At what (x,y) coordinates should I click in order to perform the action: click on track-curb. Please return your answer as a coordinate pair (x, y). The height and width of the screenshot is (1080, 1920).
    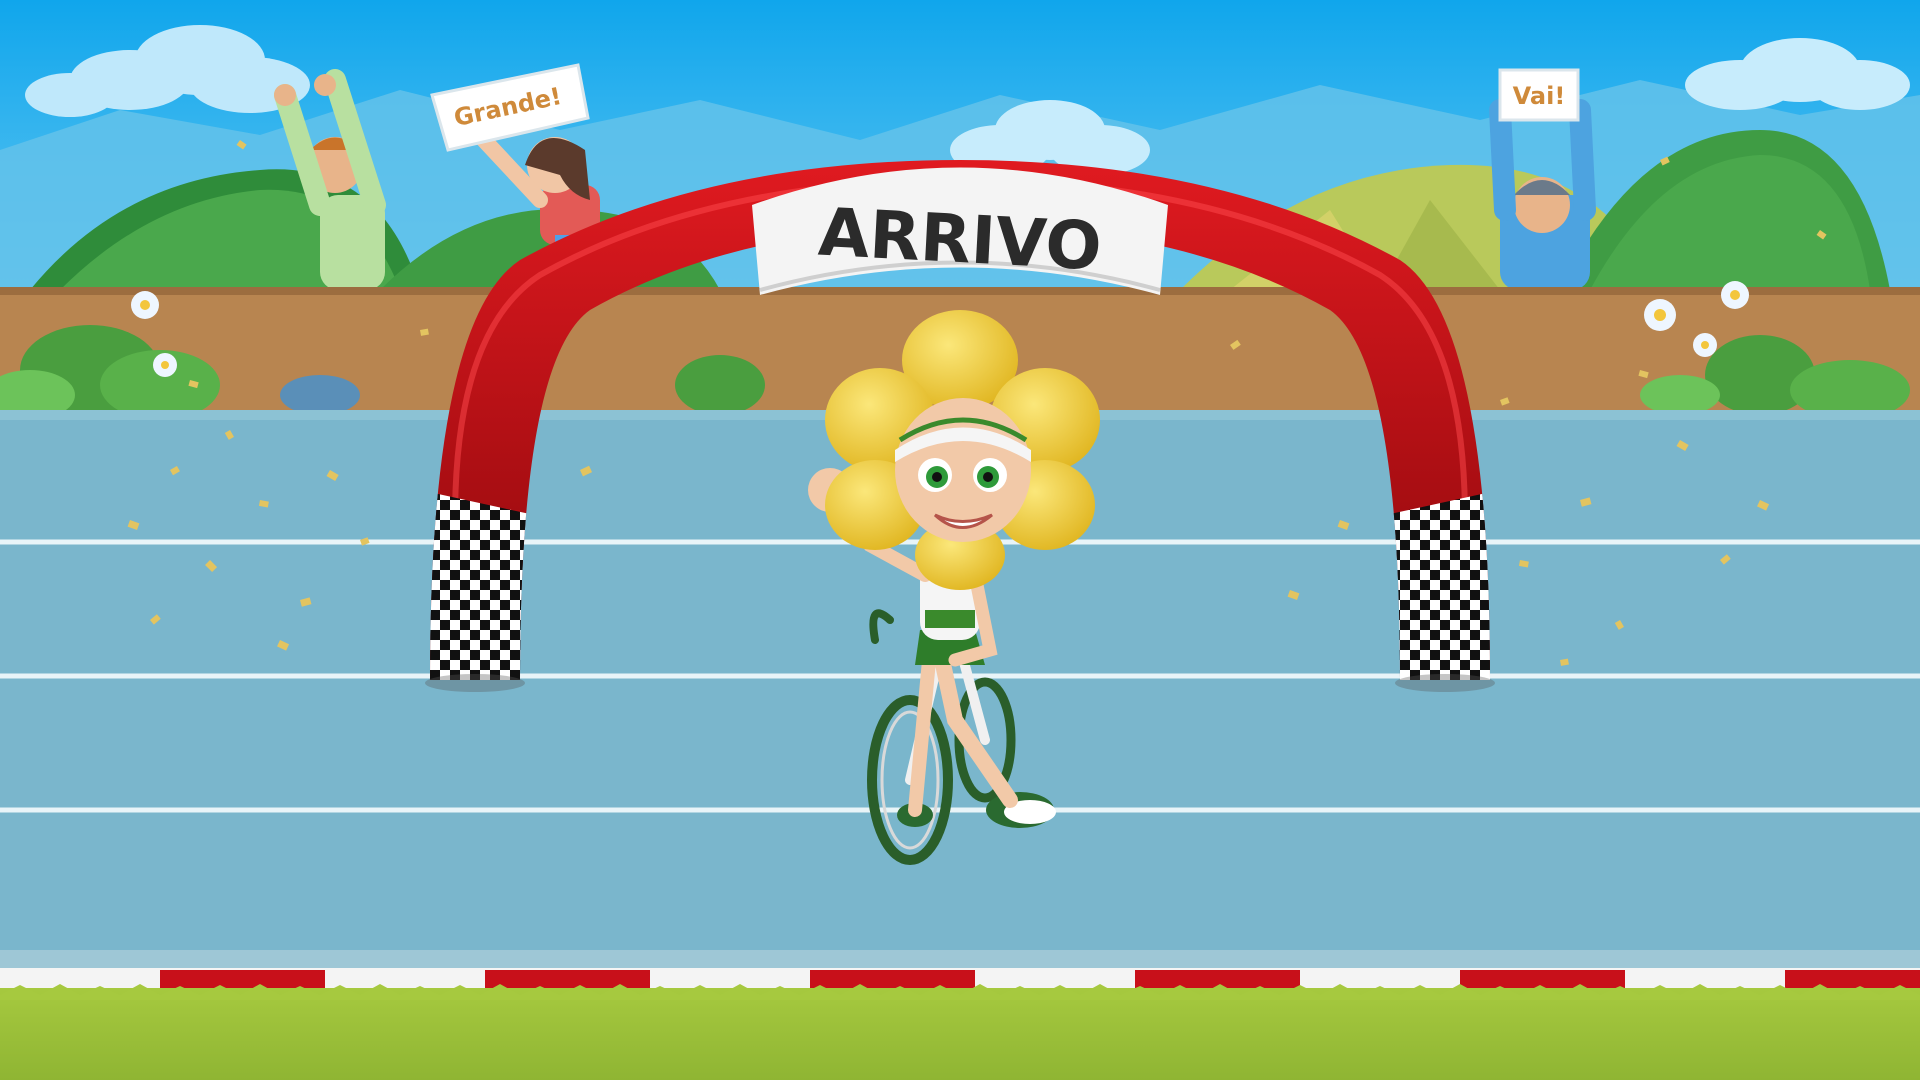
    Looking at the image, I should click on (960, 979).